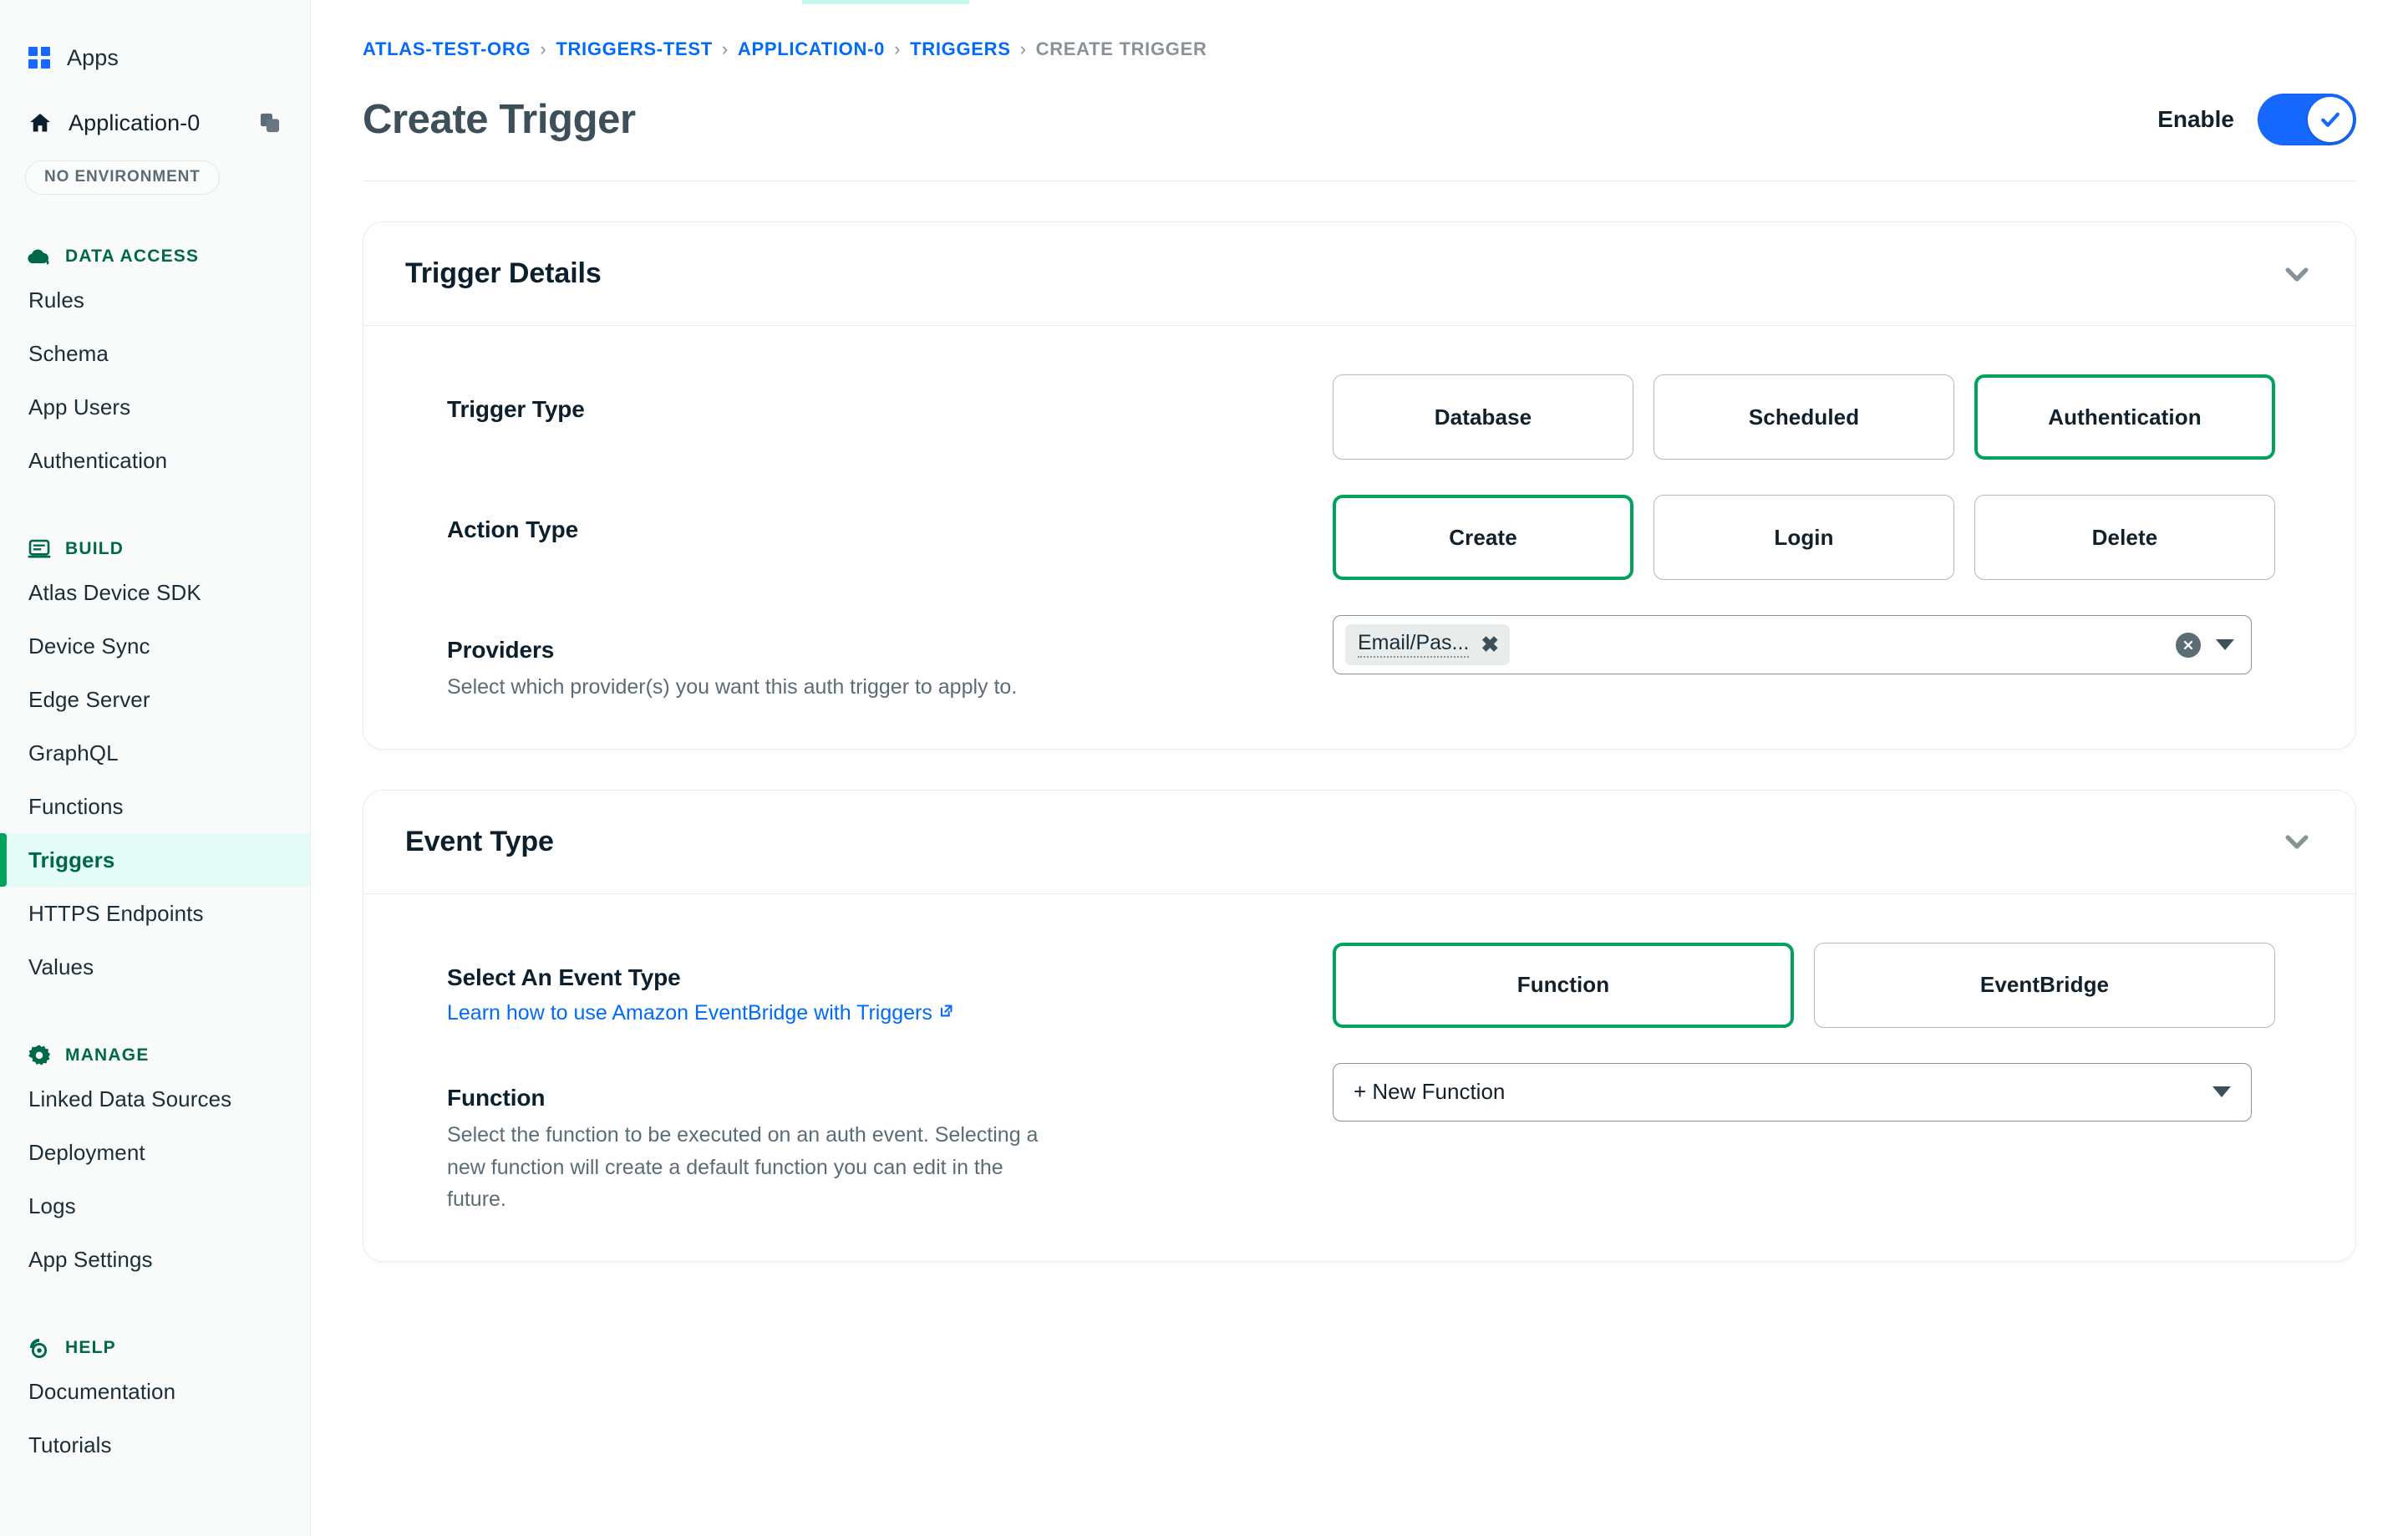 This screenshot has height=1536, width=2408. What do you see at coordinates (1359, 137) in the screenshot?
I see `page-header: Create Trigger Enable` at bounding box center [1359, 137].